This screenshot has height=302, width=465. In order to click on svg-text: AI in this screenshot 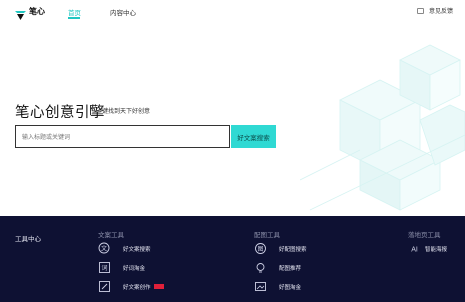, I will do `click(414, 250)`.